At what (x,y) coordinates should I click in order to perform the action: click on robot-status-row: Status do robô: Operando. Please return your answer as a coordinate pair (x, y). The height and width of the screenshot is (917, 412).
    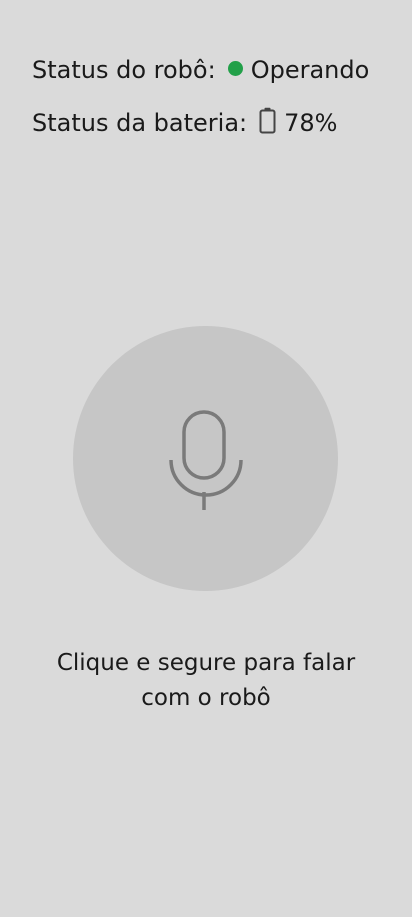
    Looking at the image, I should click on (200, 70).